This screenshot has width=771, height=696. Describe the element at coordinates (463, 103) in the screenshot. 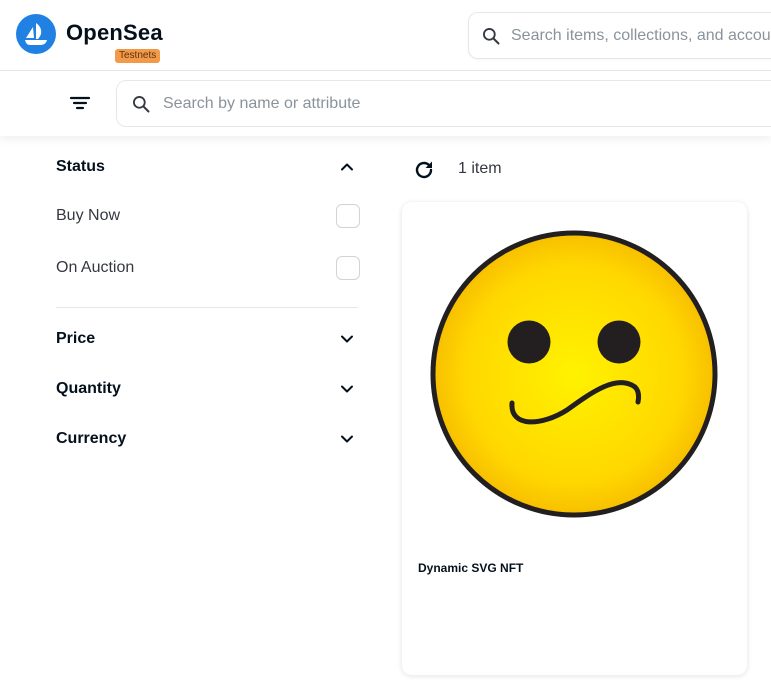

I see `item-search-input` at that location.